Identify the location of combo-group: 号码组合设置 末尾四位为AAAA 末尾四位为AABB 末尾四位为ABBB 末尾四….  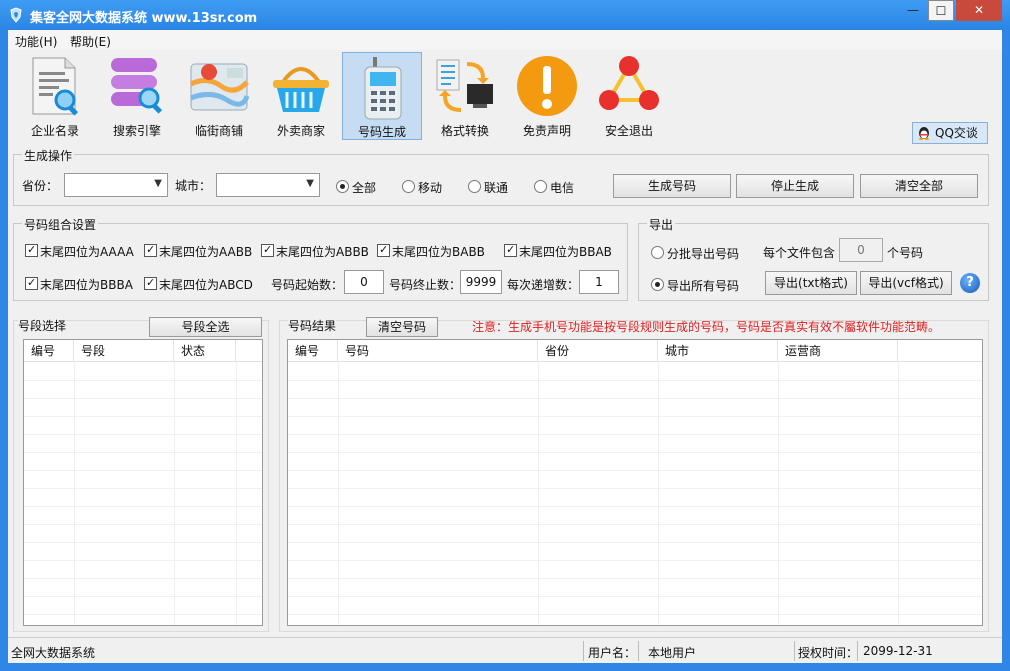
(320, 258).